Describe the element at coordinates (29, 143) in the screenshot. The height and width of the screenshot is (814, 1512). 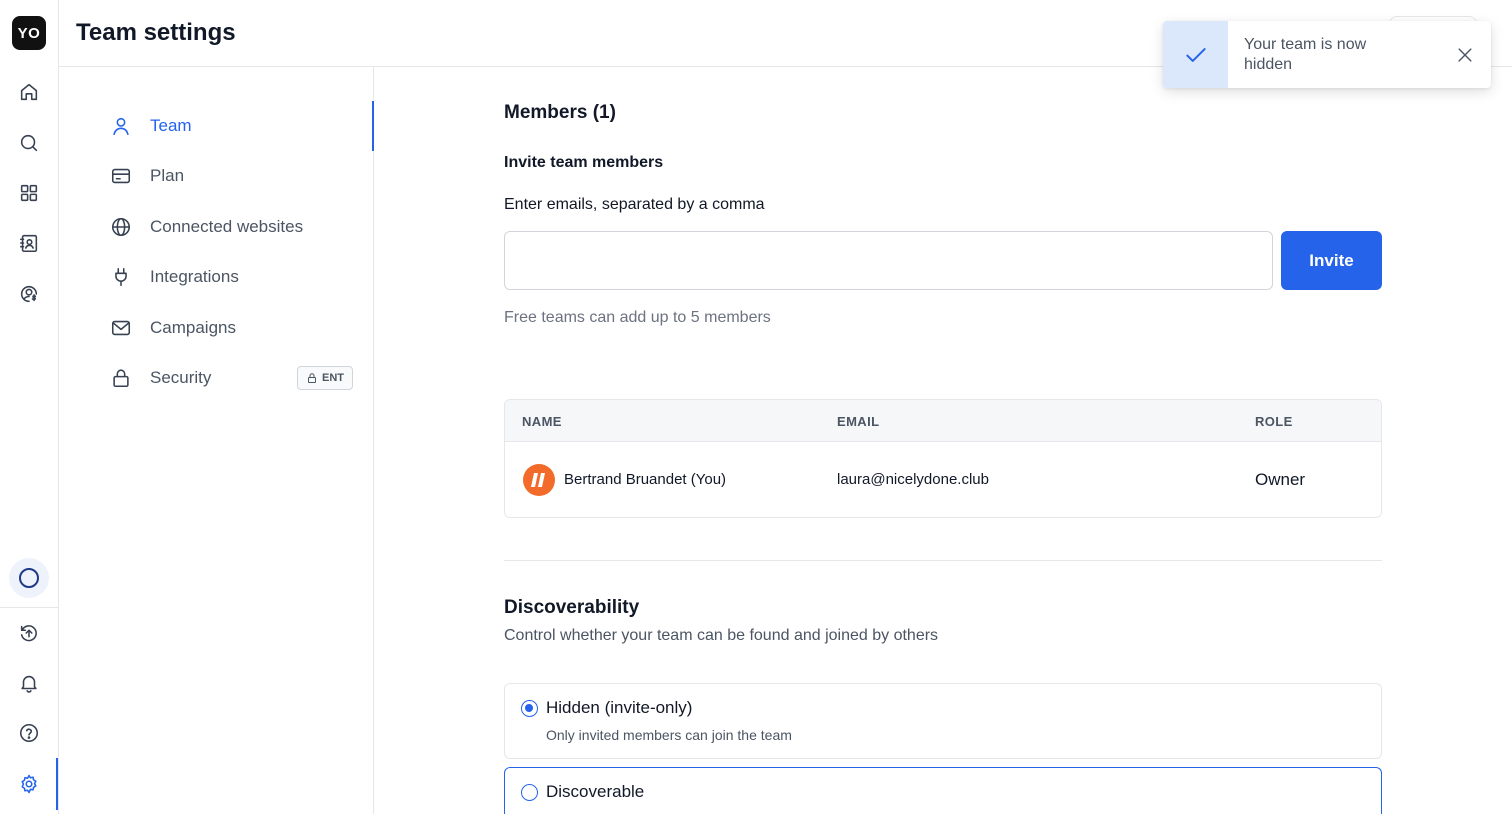
I see `search-icon` at that location.